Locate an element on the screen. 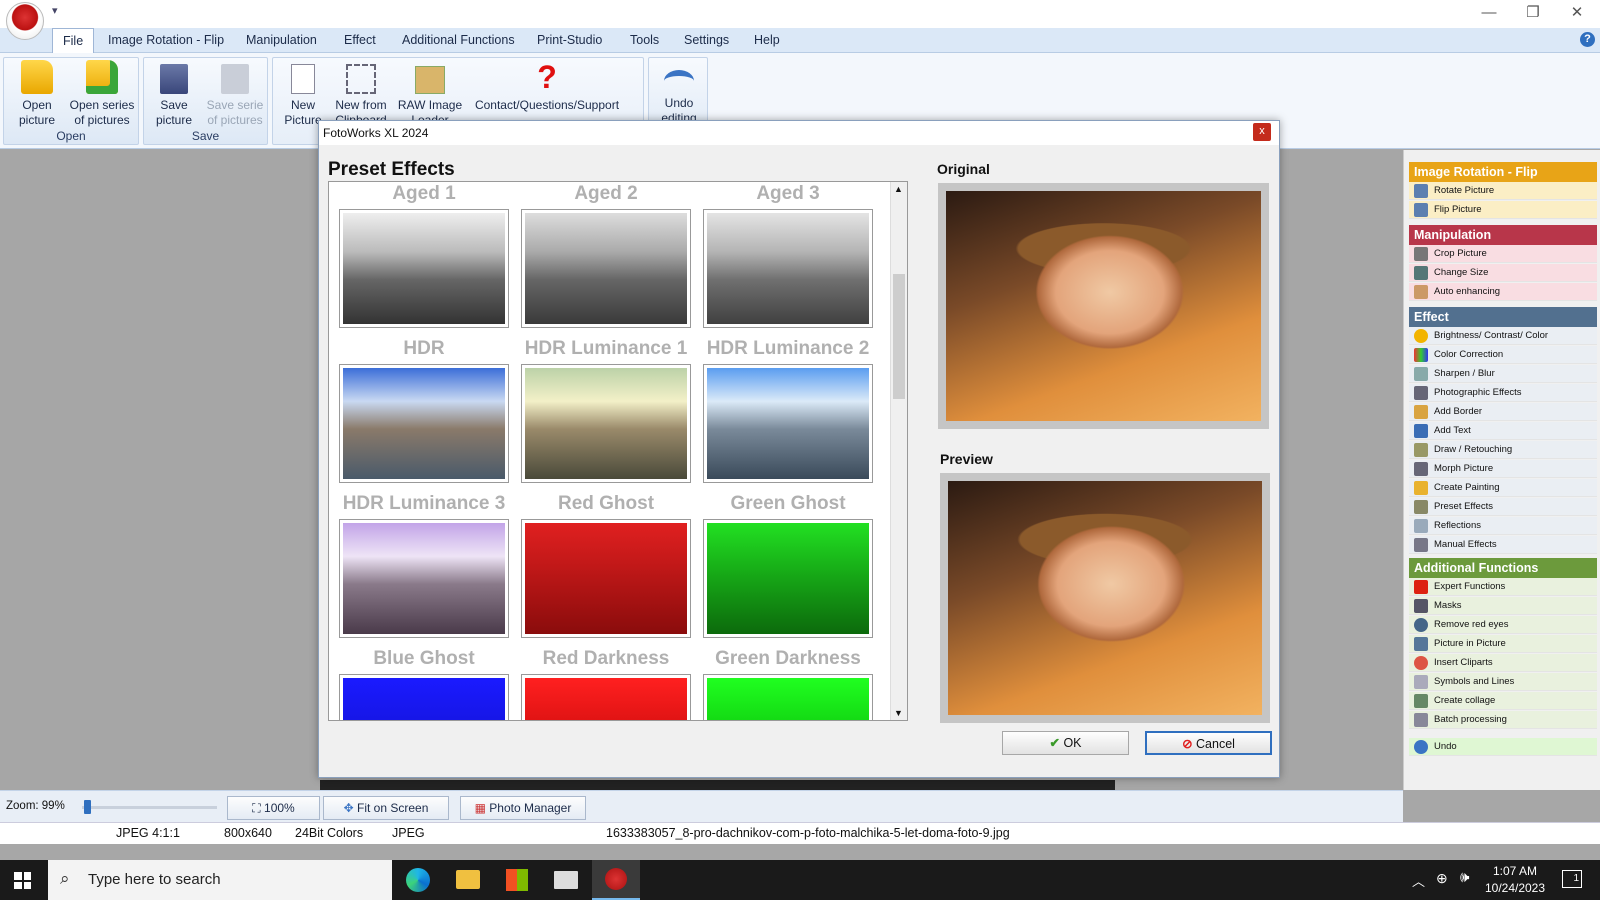 This screenshot has width=1600, height=900. menu-help: Help is located at coordinates (767, 40).